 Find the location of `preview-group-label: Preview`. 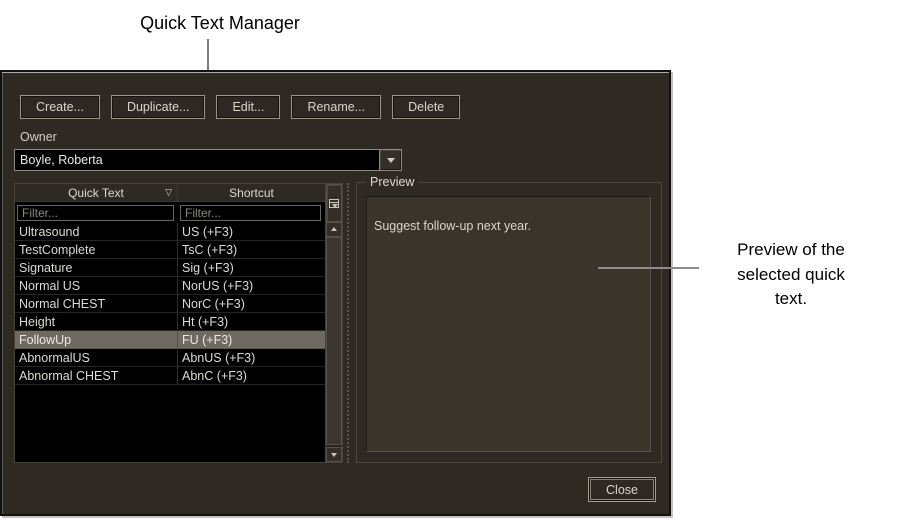

preview-group-label: Preview is located at coordinates (392, 182).